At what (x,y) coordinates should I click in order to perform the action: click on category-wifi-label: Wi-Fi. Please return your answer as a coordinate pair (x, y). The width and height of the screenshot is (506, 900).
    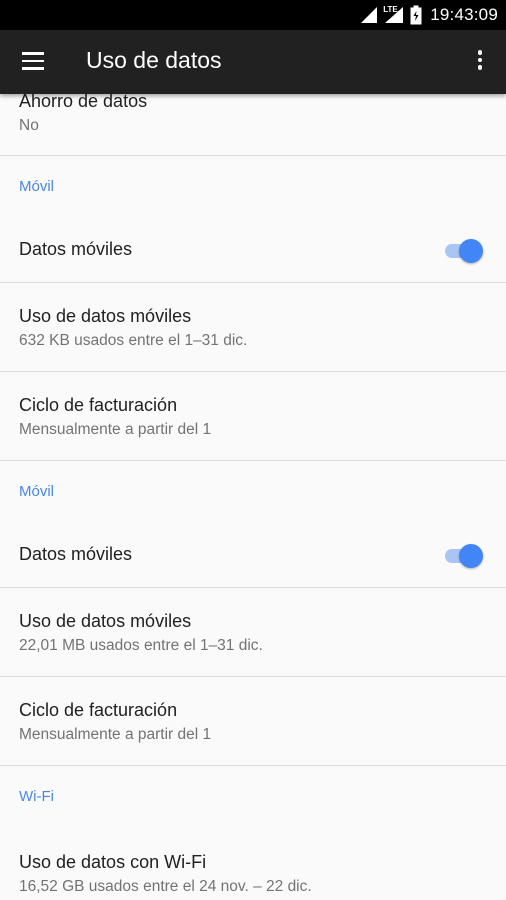
    Looking at the image, I should click on (36, 796).